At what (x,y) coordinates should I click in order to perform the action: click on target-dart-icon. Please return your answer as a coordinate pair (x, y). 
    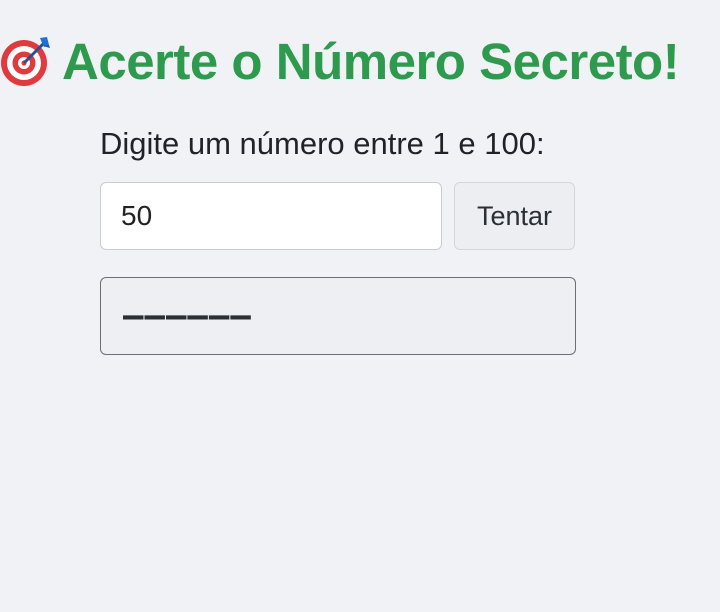
    Looking at the image, I should click on (26, 61).